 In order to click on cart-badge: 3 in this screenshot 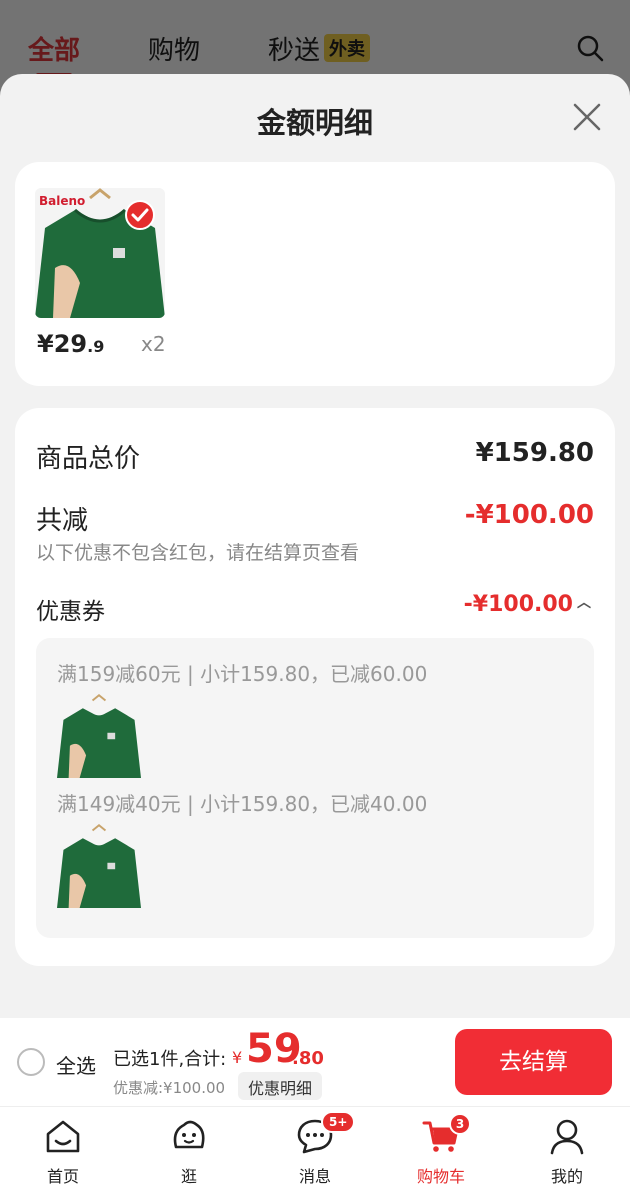, I will do `click(460, 1124)`.